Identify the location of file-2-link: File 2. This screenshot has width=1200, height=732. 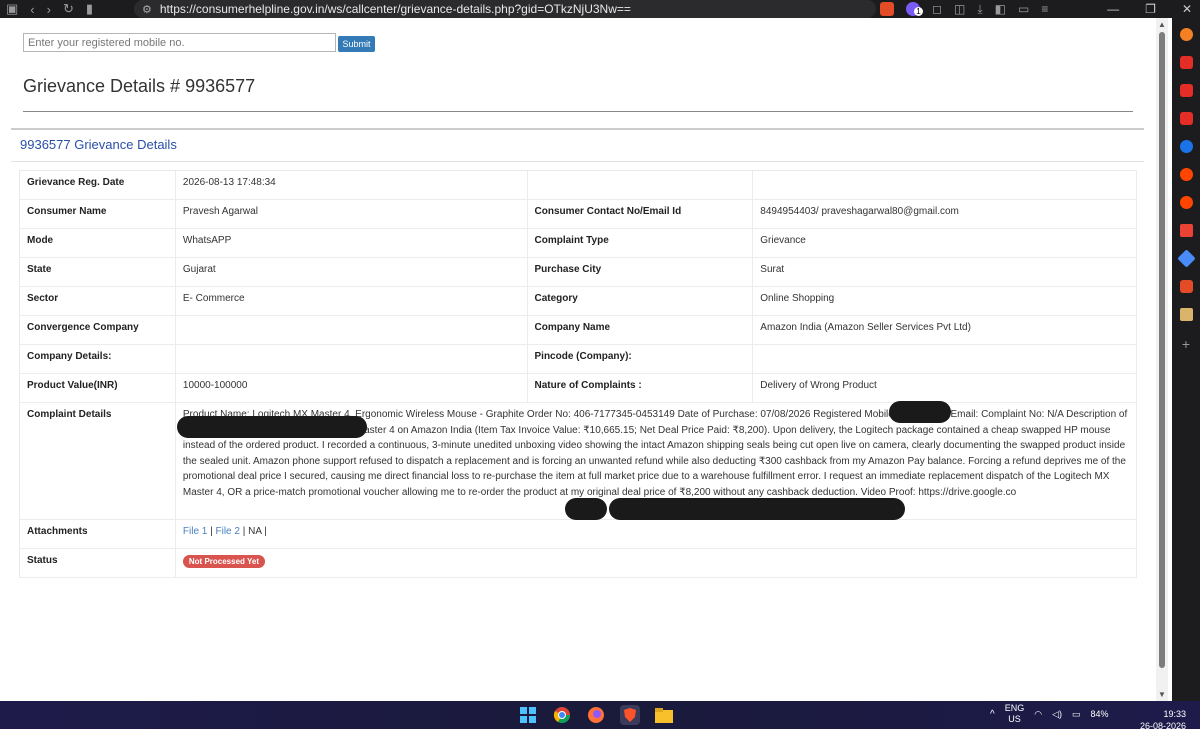
(228, 531).